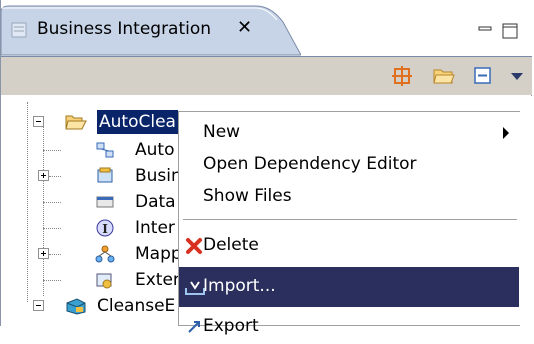 This screenshot has height=344, width=534. Describe the element at coordinates (349, 246) in the screenshot. I see `menu-item-delete: Delete` at that location.